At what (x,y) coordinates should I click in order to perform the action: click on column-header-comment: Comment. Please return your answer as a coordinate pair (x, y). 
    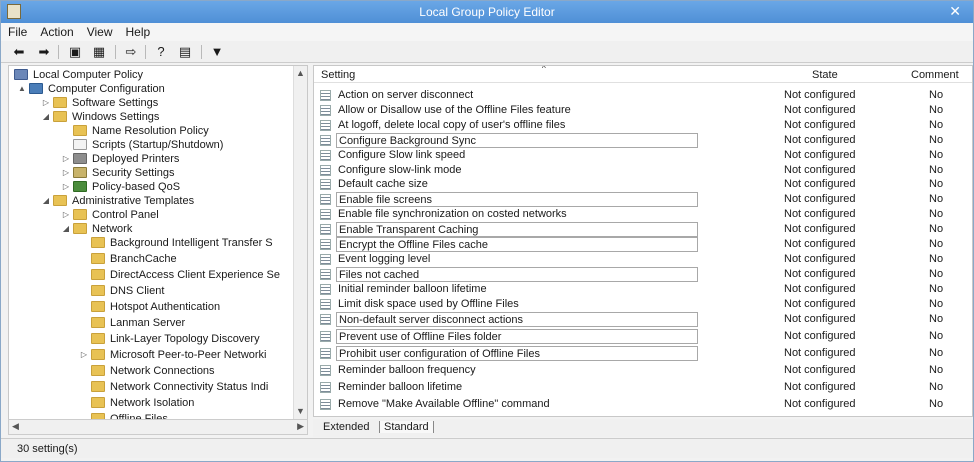
    Looking at the image, I should click on (935, 75).